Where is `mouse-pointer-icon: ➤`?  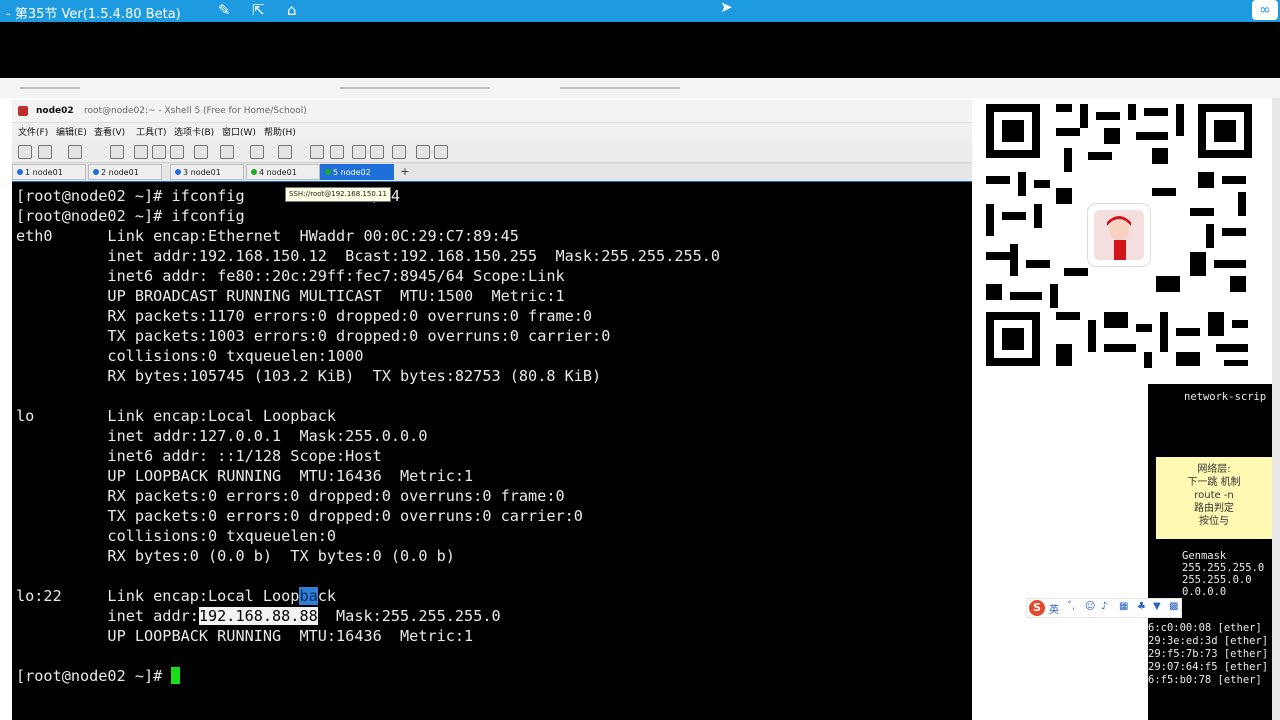 mouse-pointer-icon: ➤ is located at coordinates (726, 8).